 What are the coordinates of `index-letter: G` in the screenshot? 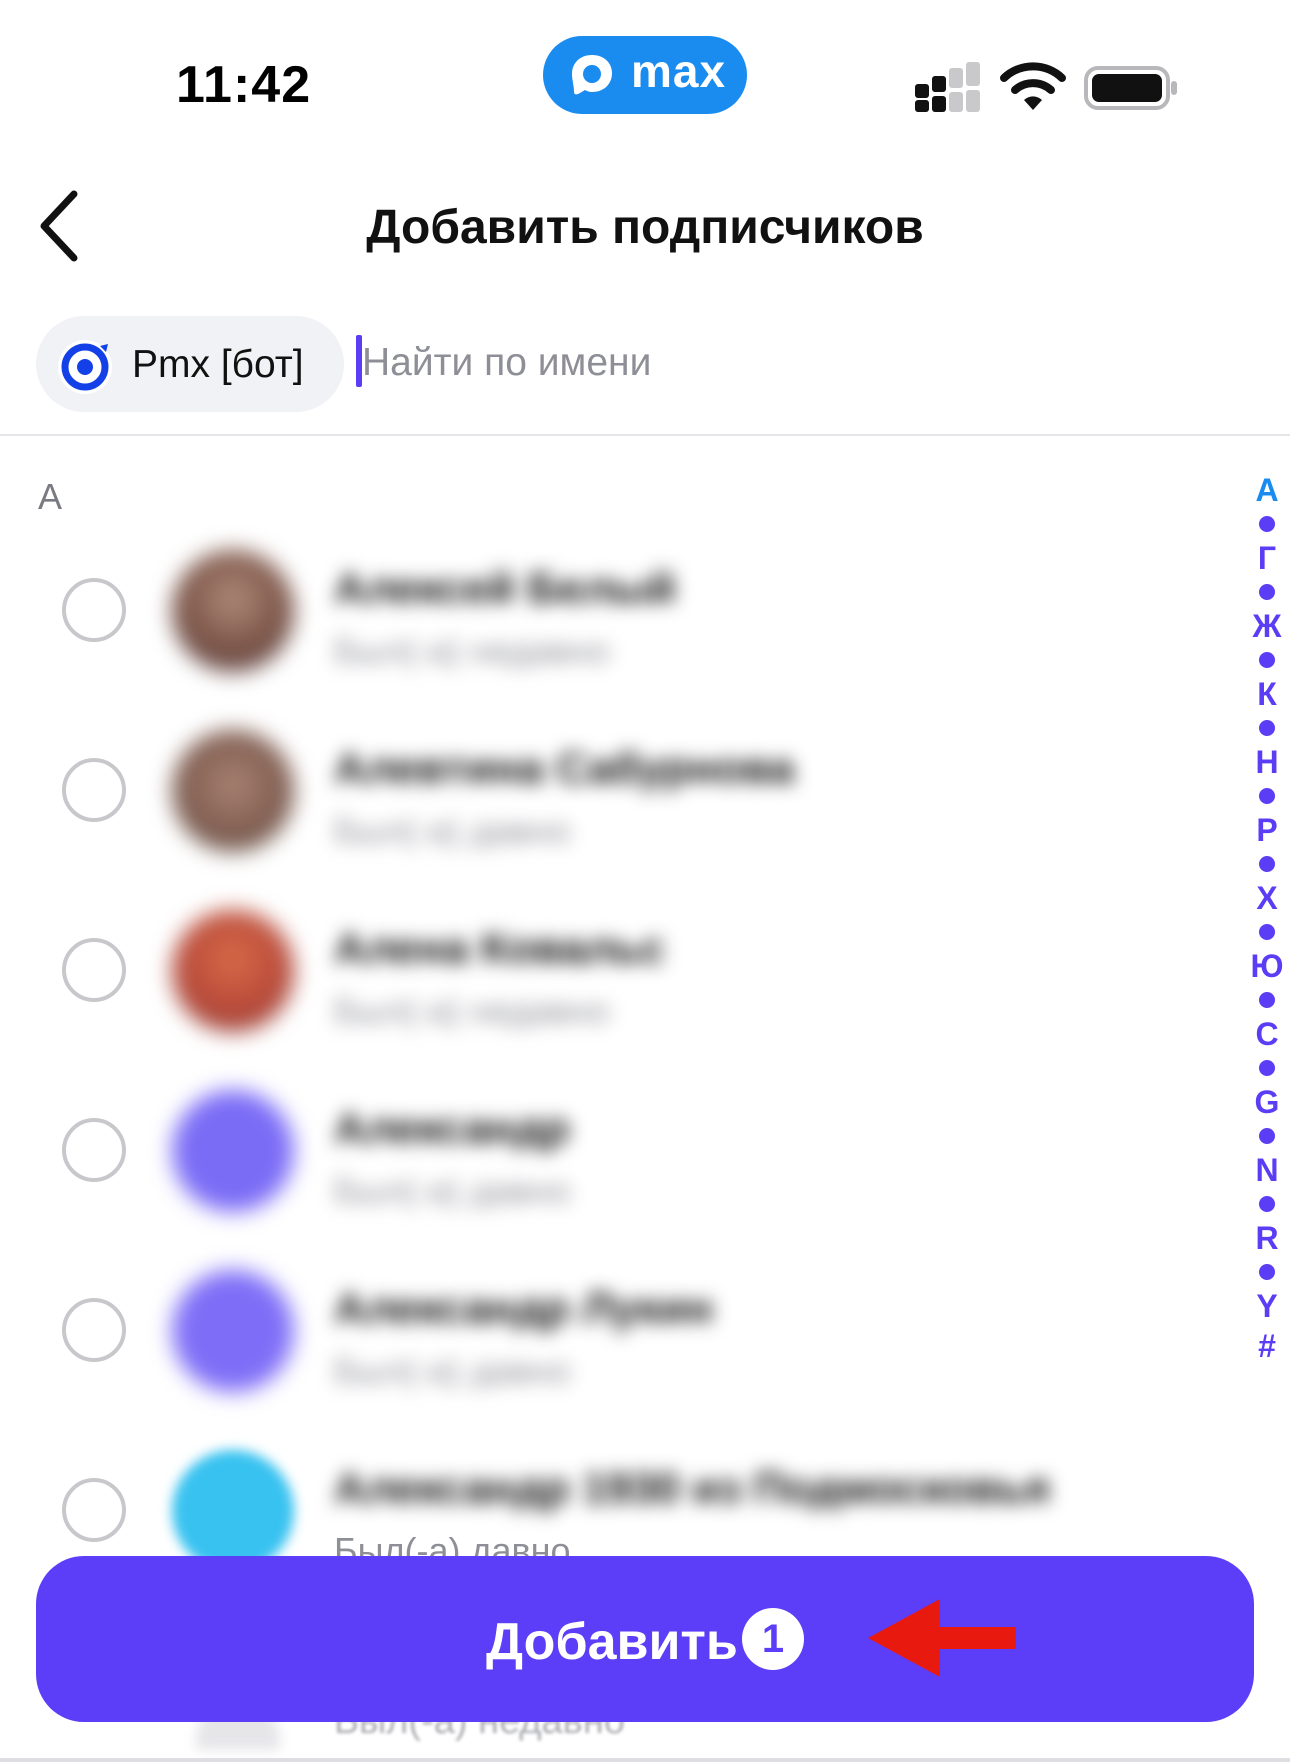 It's located at (1267, 1102).